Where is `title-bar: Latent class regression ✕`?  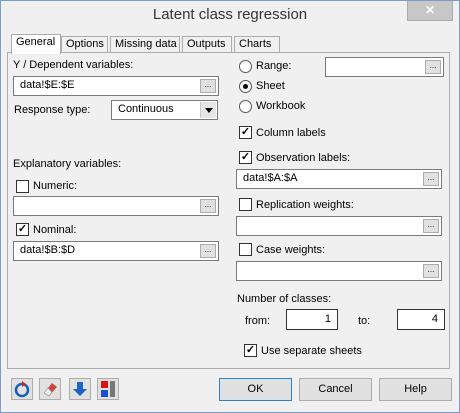
title-bar: Latent class regression ✕ is located at coordinates (230, 16).